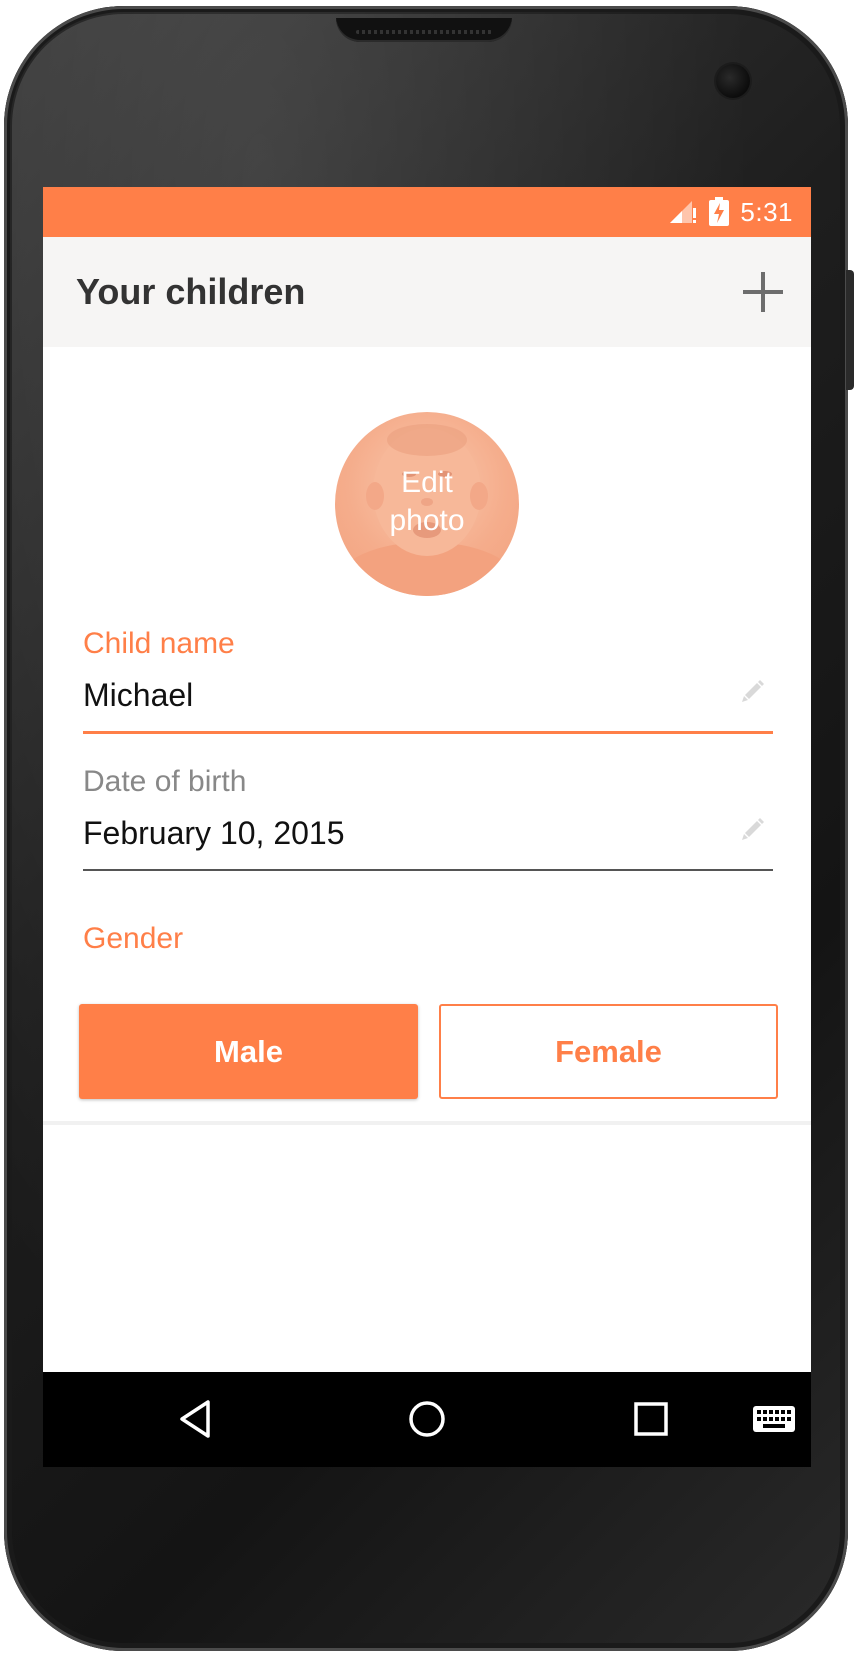  Describe the element at coordinates (248, 1051) in the screenshot. I see `gender-male-button: Male` at that location.